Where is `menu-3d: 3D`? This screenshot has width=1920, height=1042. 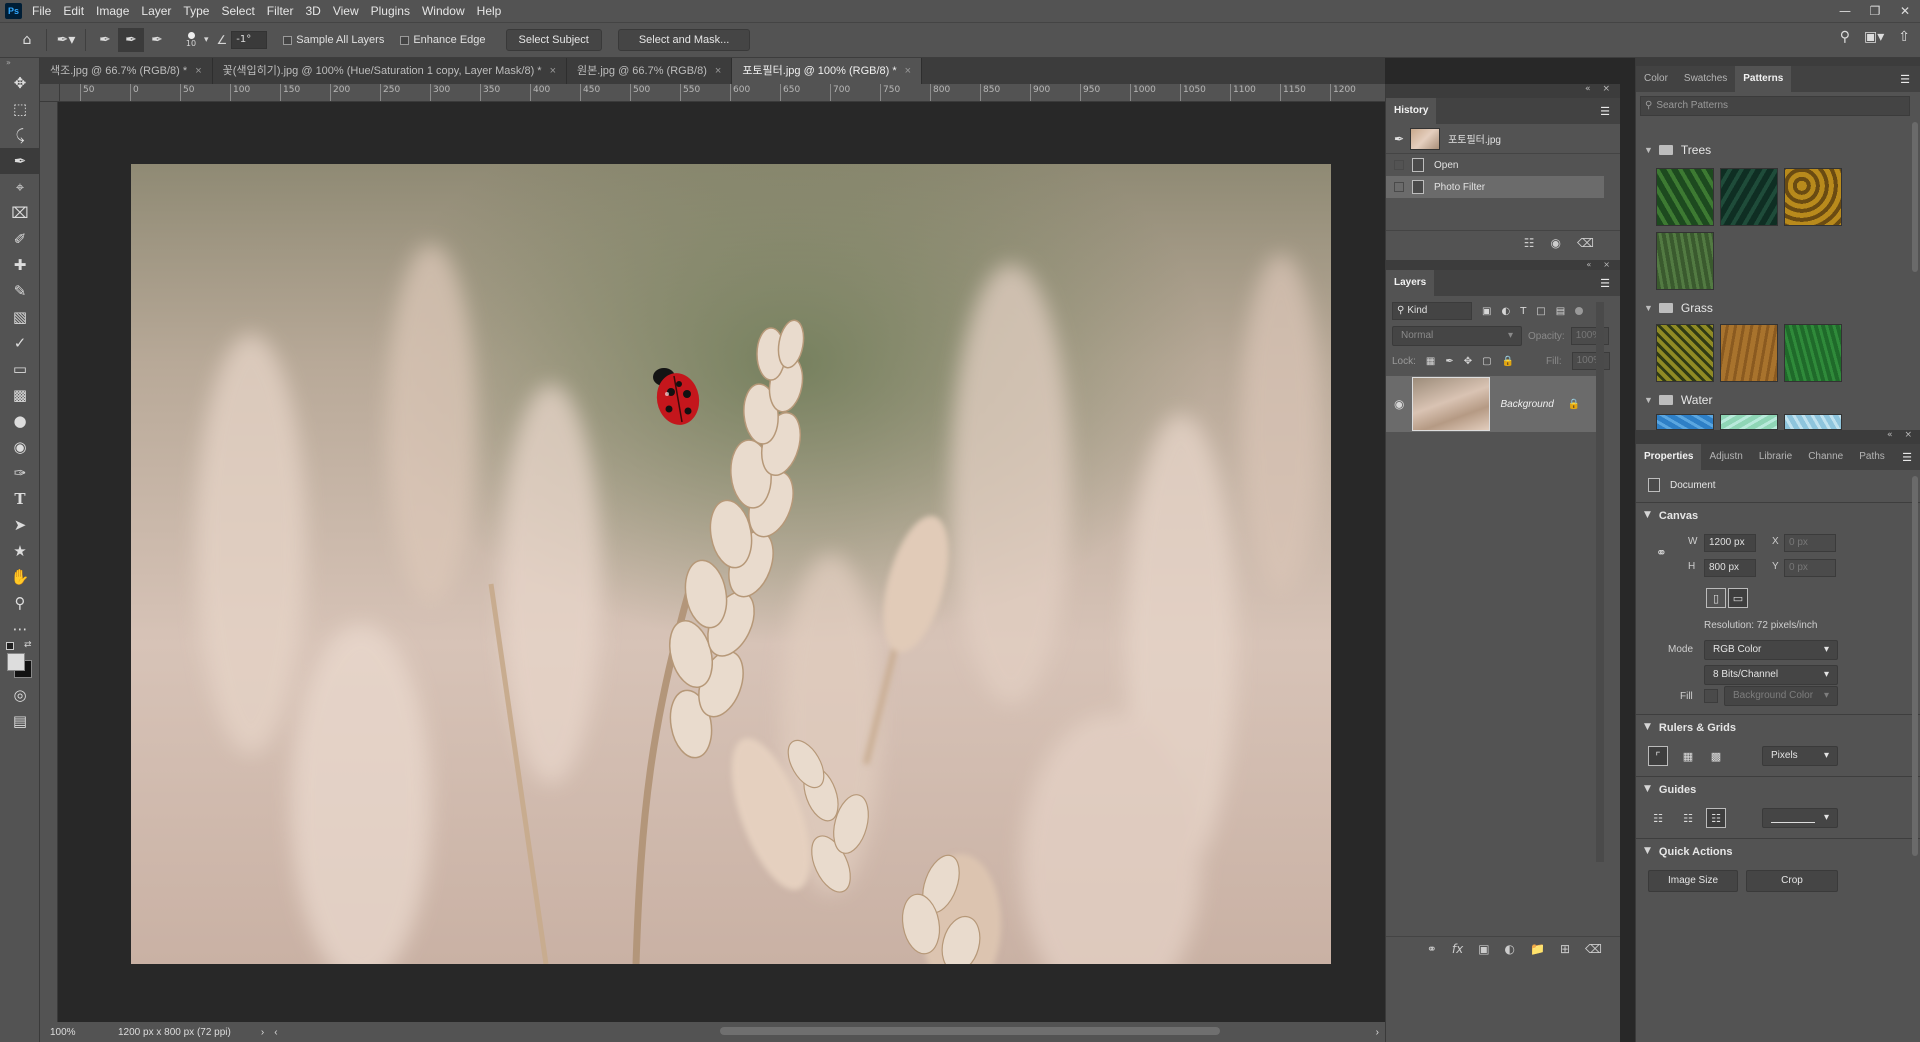
menu-3d: 3D is located at coordinates (312, 11).